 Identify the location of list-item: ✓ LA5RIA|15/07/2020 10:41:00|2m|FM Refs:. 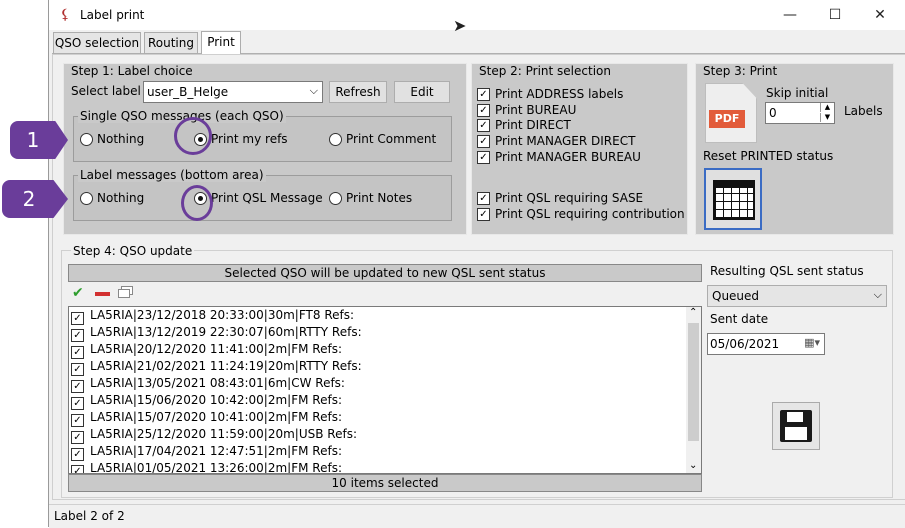
(377, 418).